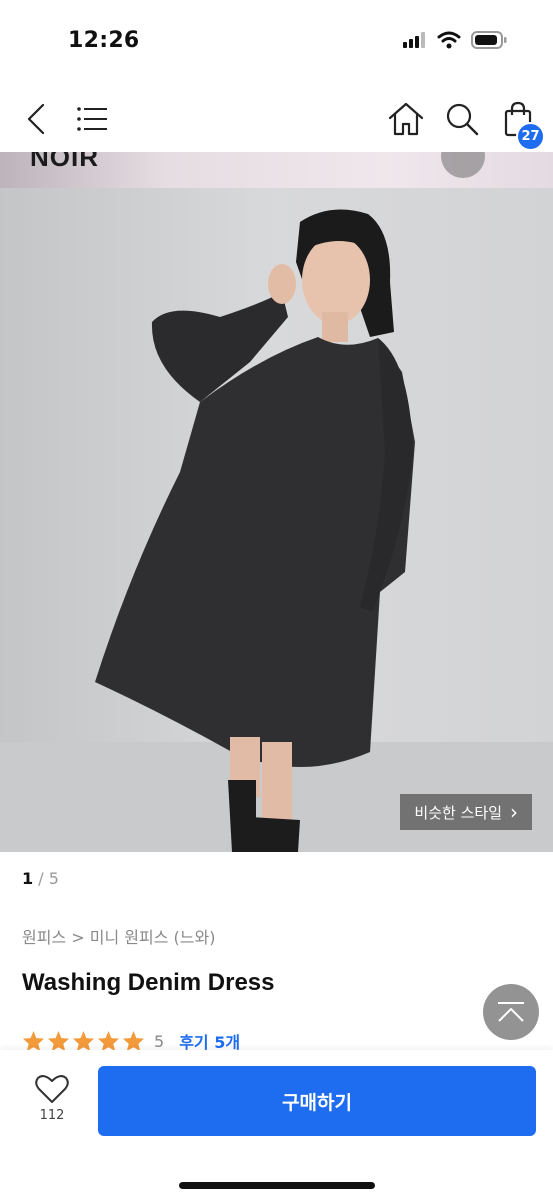  Describe the element at coordinates (64, 162) in the screenshot. I see `brand-logo: NOIR` at that location.